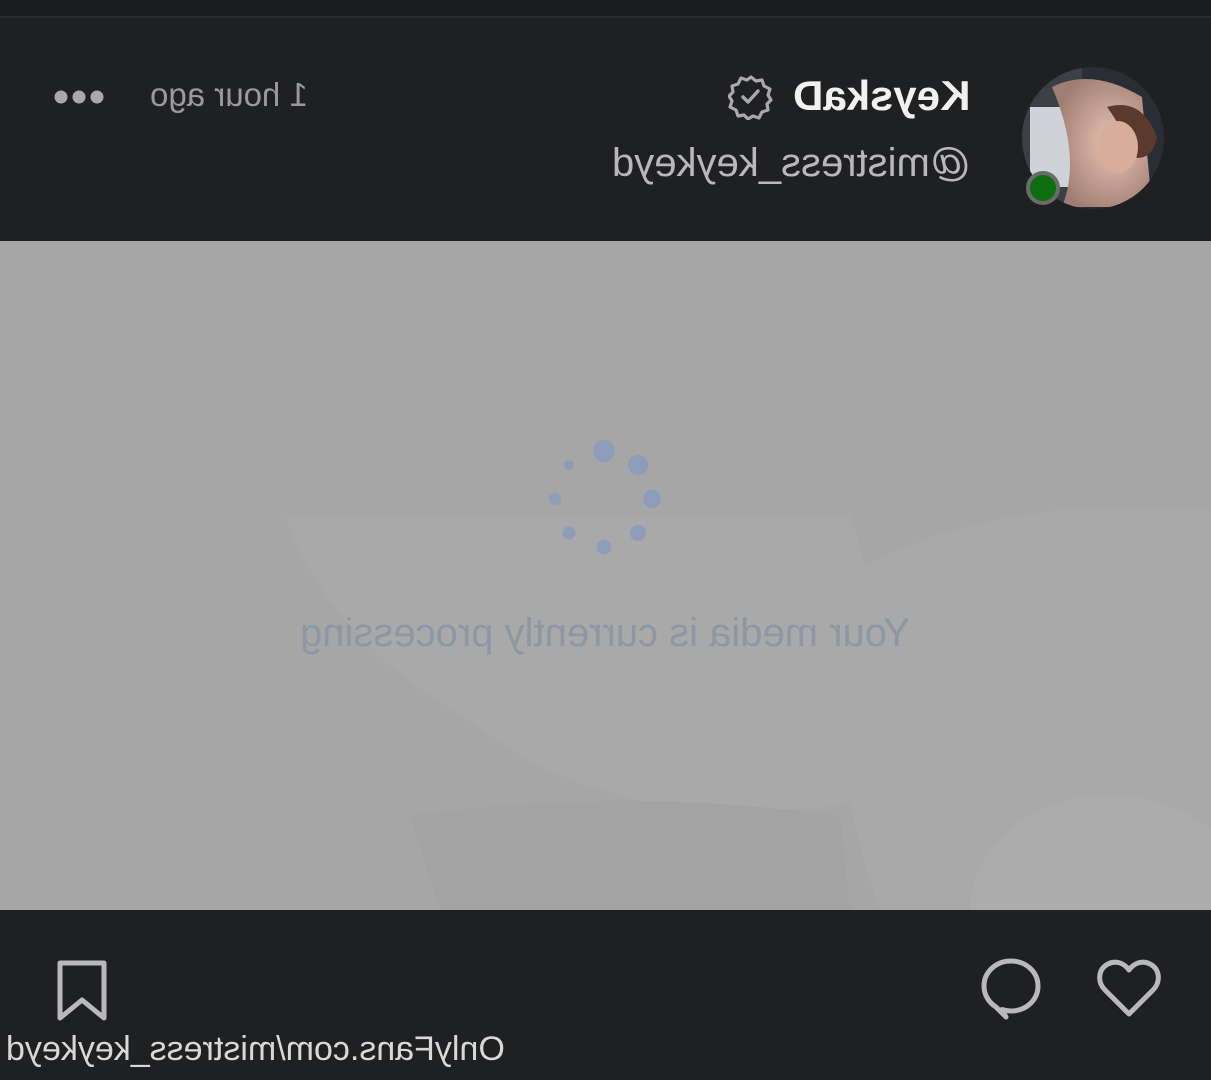 The image size is (1211, 1080). What do you see at coordinates (605, 633) in the screenshot?
I see `media-processing-text: Your media is currently processing` at bounding box center [605, 633].